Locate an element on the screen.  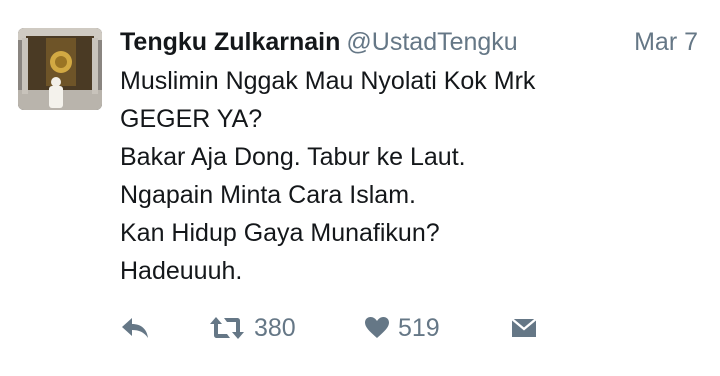
direct-message-button is located at coordinates (524, 328).